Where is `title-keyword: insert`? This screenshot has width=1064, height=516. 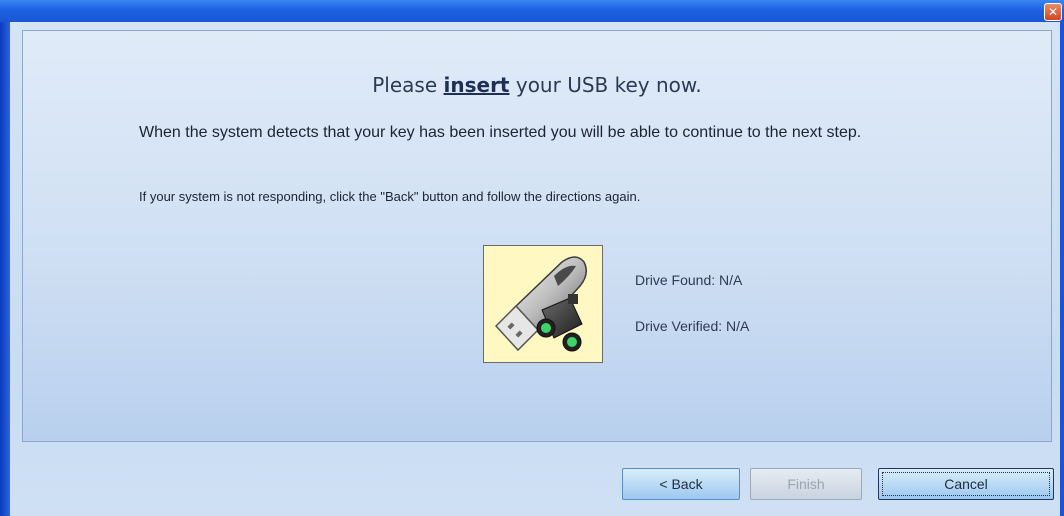 title-keyword: insert is located at coordinates (476, 85).